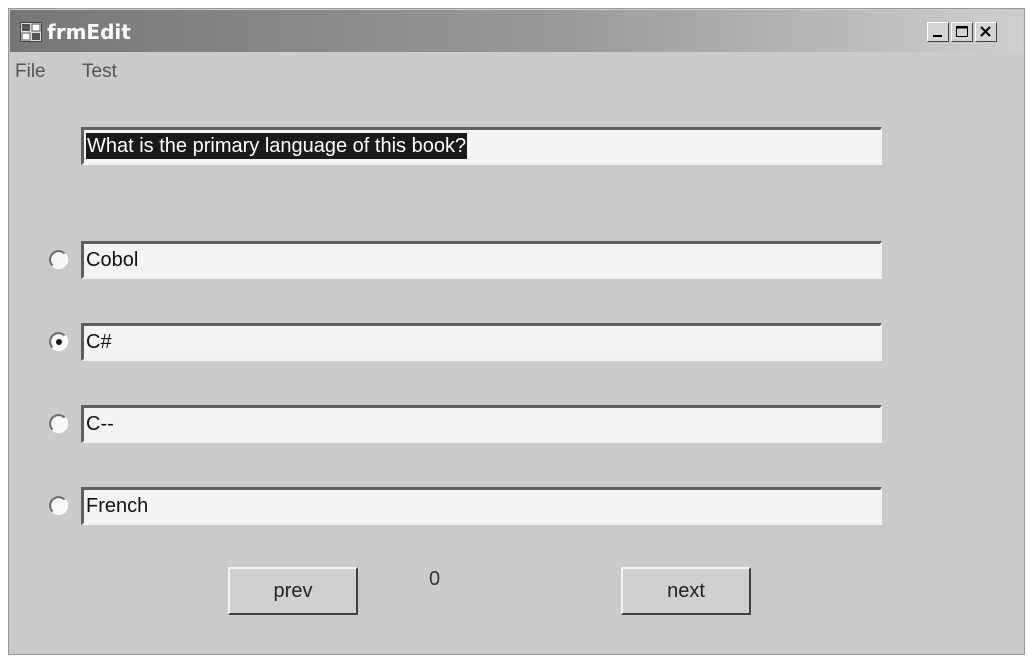  What do you see at coordinates (117, 506) in the screenshot?
I see `answer-text-4: French` at bounding box center [117, 506].